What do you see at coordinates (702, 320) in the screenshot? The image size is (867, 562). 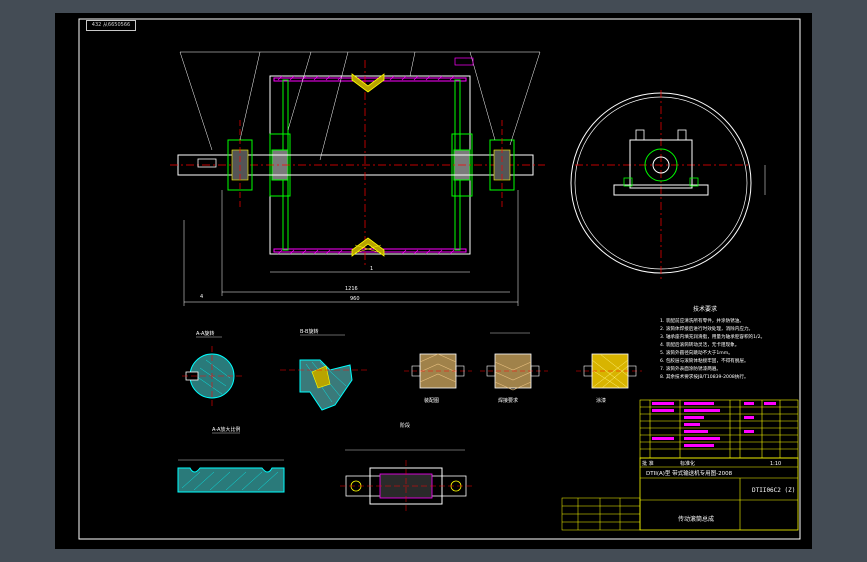 I see `tech-req-line: 1. 装配前应清洗所有零件，并涂防锈油。` at bounding box center [702, 320].